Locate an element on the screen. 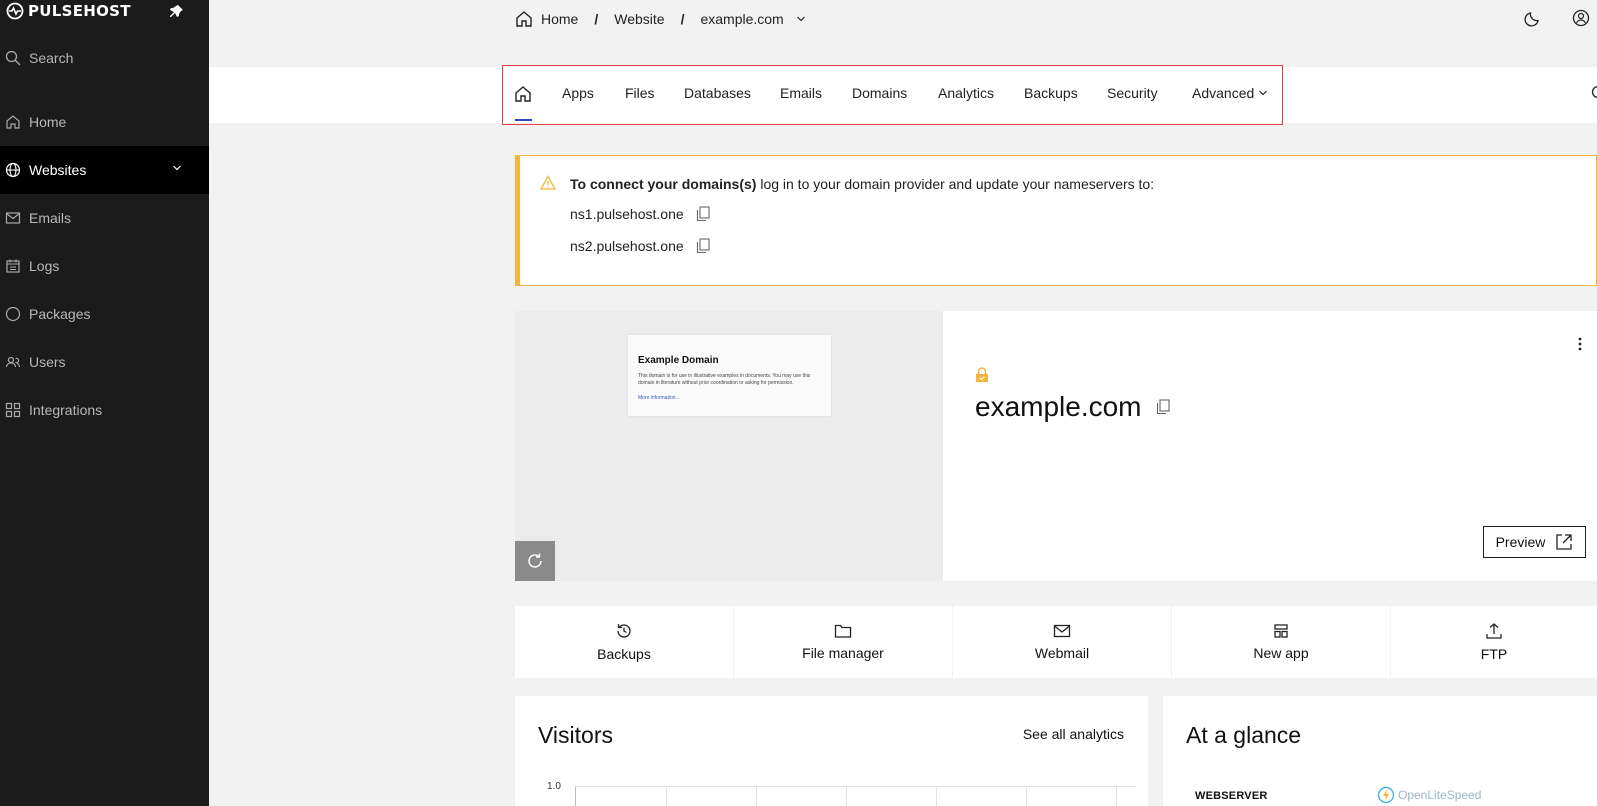 The width and height of the screenshot is (1597, 806). layout-icon is located at coordinates (1281, 631).